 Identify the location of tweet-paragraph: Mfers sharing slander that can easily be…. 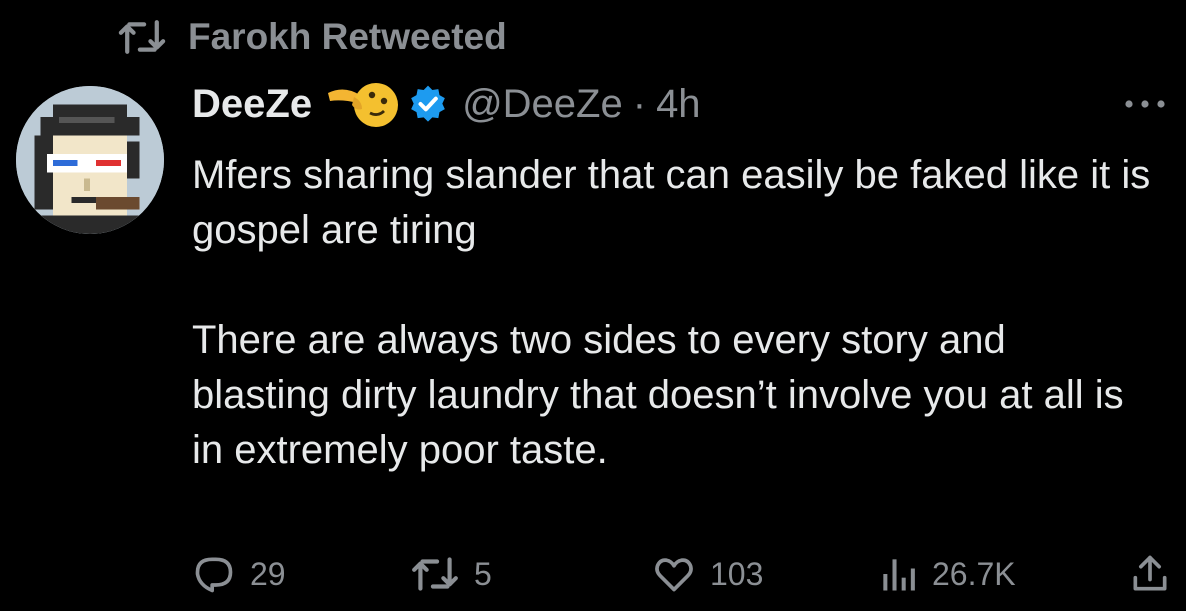
(671, 202).